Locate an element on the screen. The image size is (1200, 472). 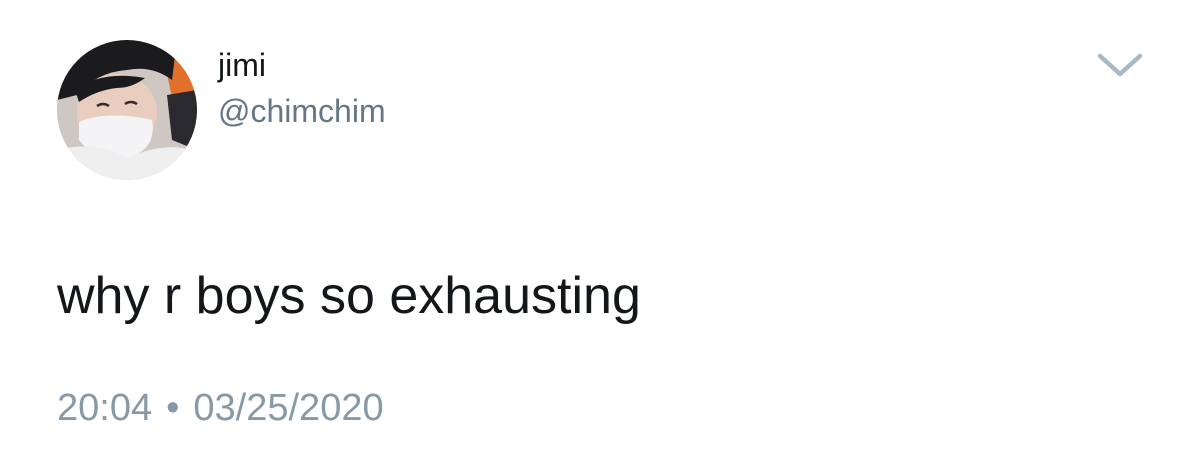
tweet-timestamp: 20:04 • 03/25/2020 is located at coordinates (220, 408).